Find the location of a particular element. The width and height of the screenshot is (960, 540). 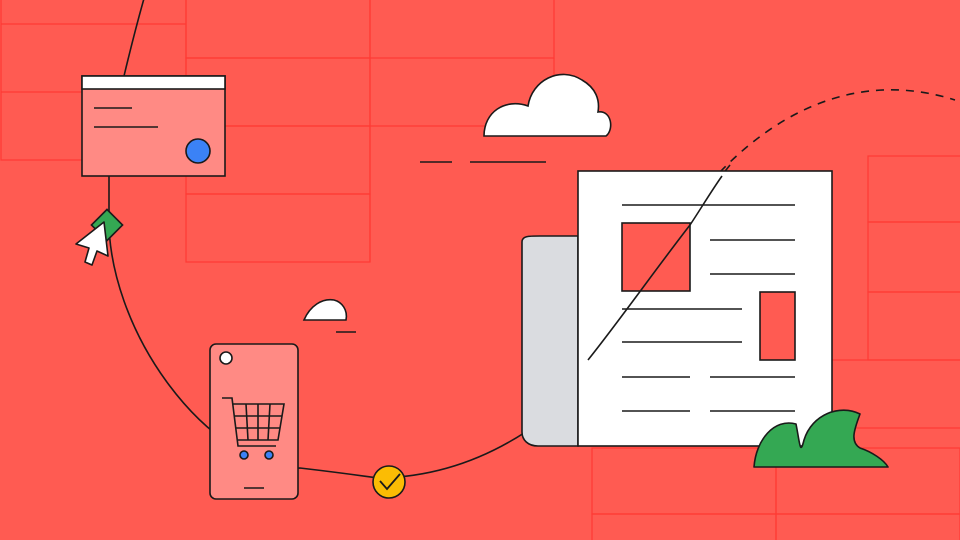

small-cloud-icon is located at coordinates (325, 309).